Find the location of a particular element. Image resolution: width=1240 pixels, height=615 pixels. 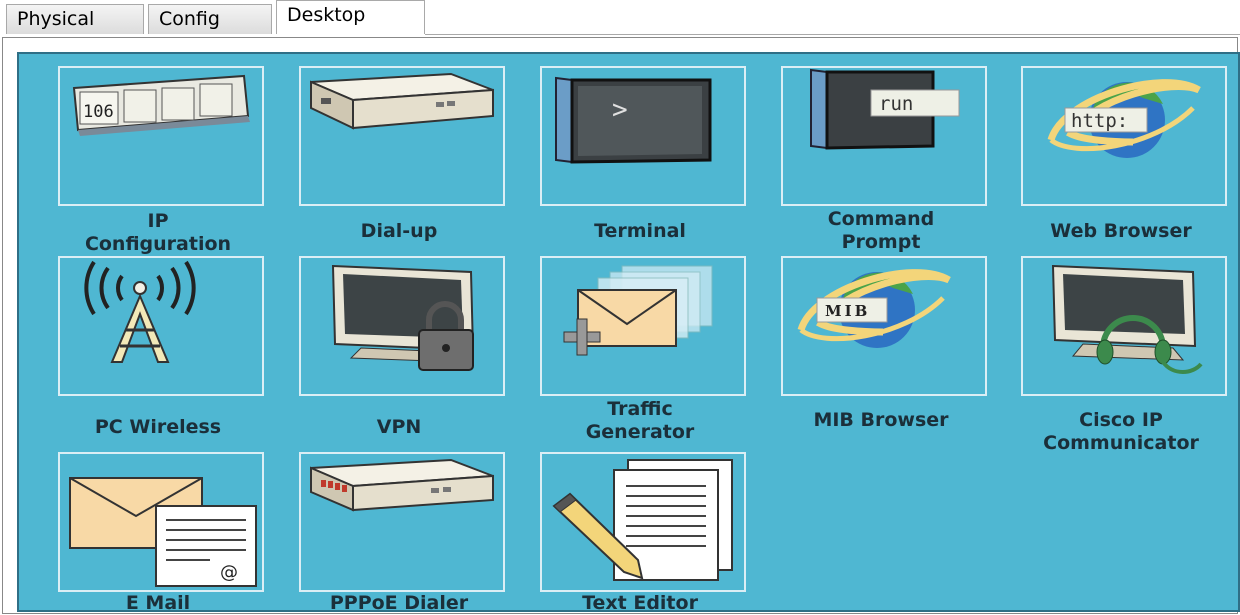

email-icon: @ is located at coordinates (163, 532).